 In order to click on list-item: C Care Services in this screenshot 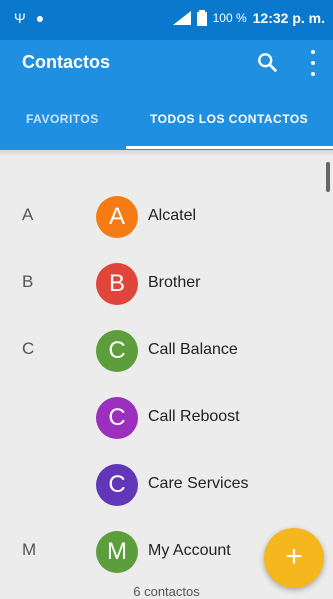, I will do `click(166, 483)`.